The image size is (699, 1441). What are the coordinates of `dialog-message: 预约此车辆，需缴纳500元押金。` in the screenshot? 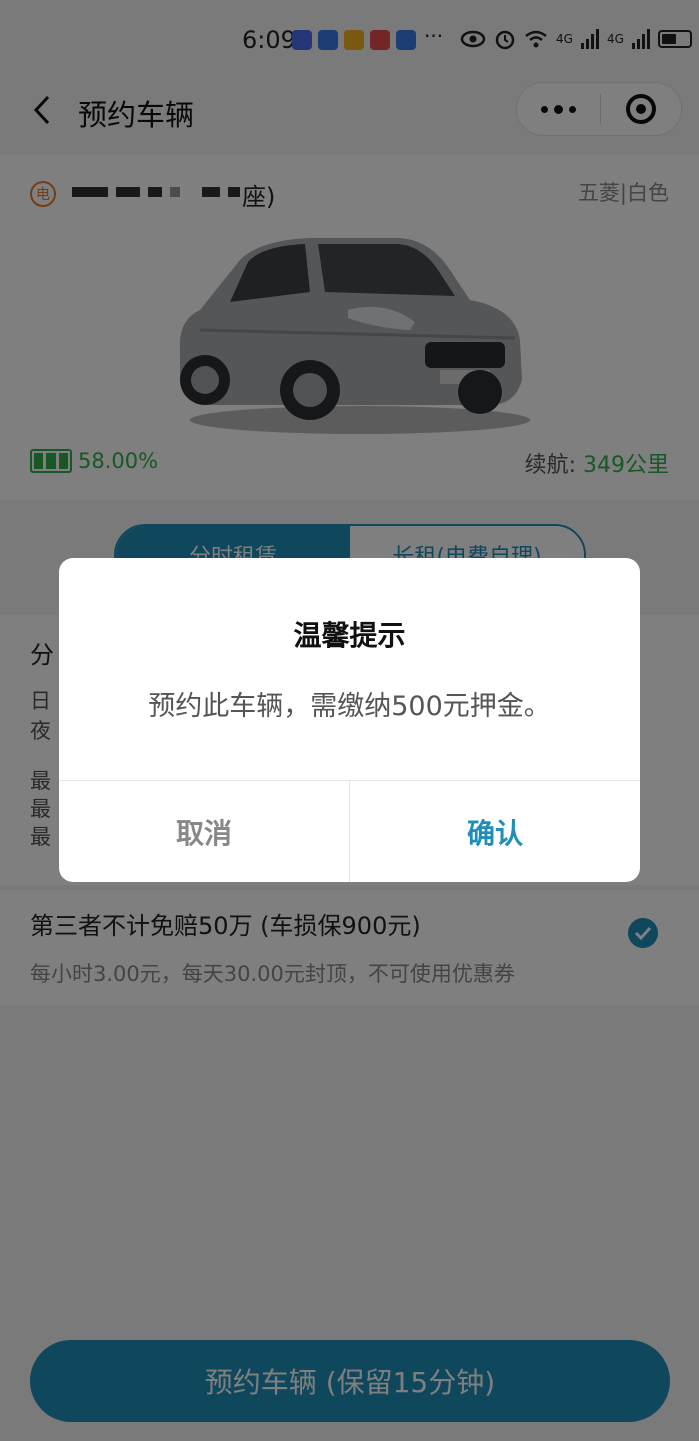 It's located at (349, 706).